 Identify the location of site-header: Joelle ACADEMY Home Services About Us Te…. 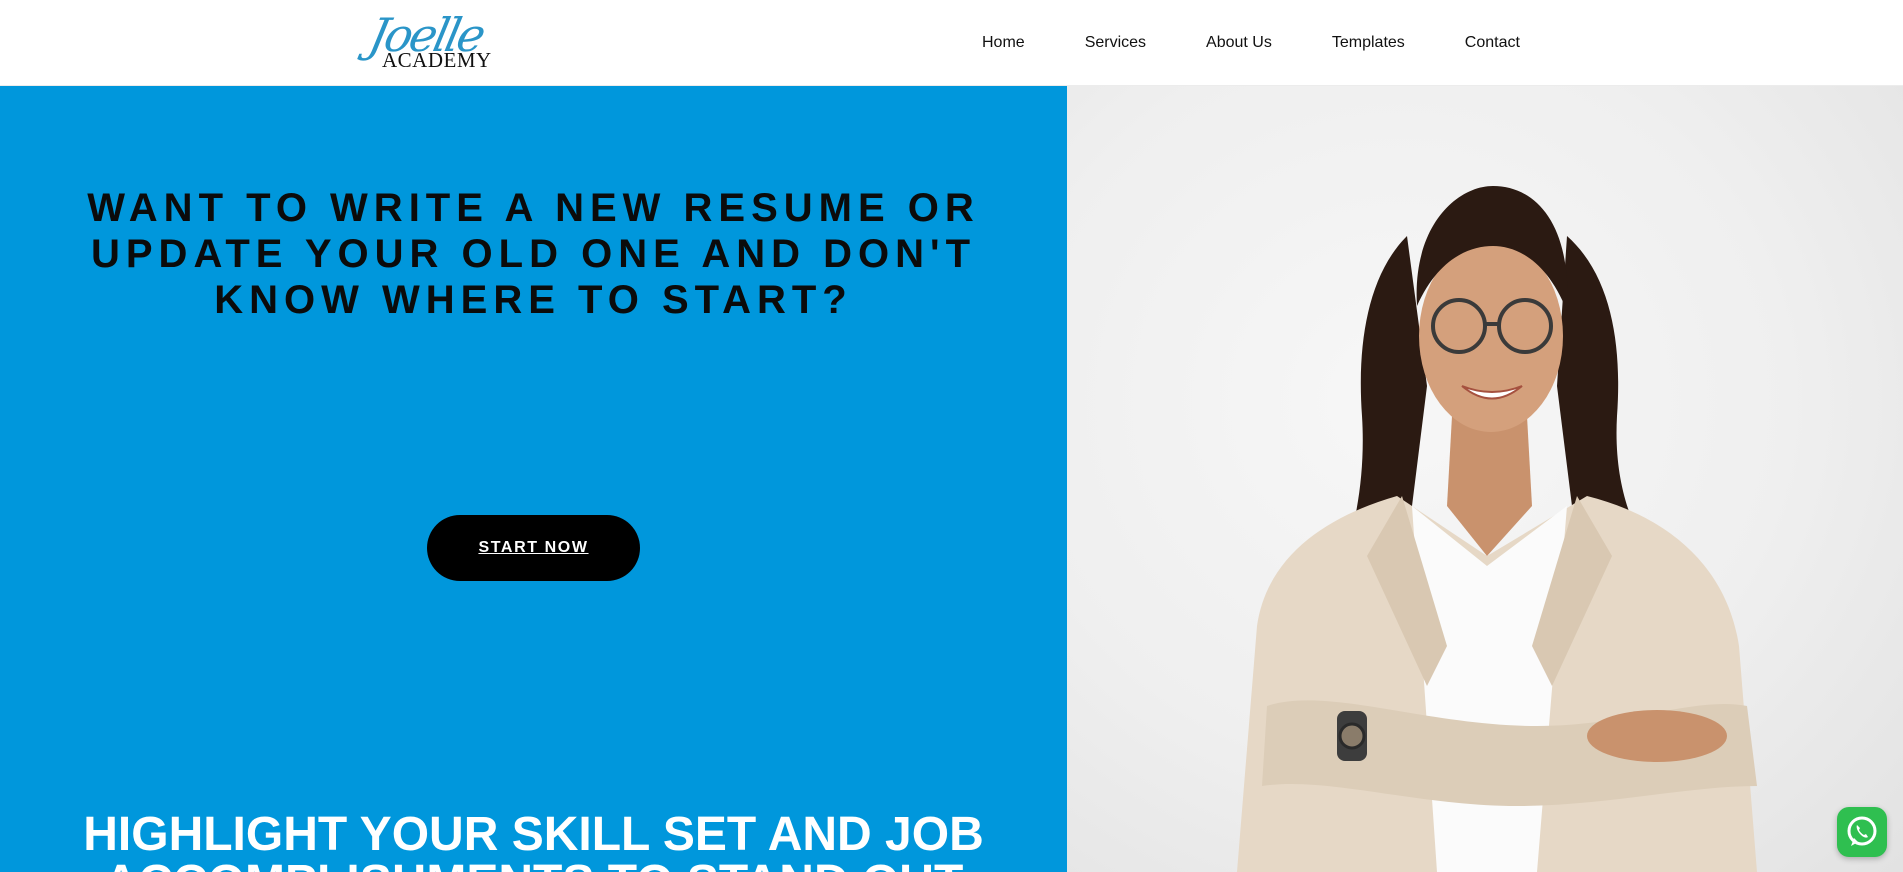
(951, 43).